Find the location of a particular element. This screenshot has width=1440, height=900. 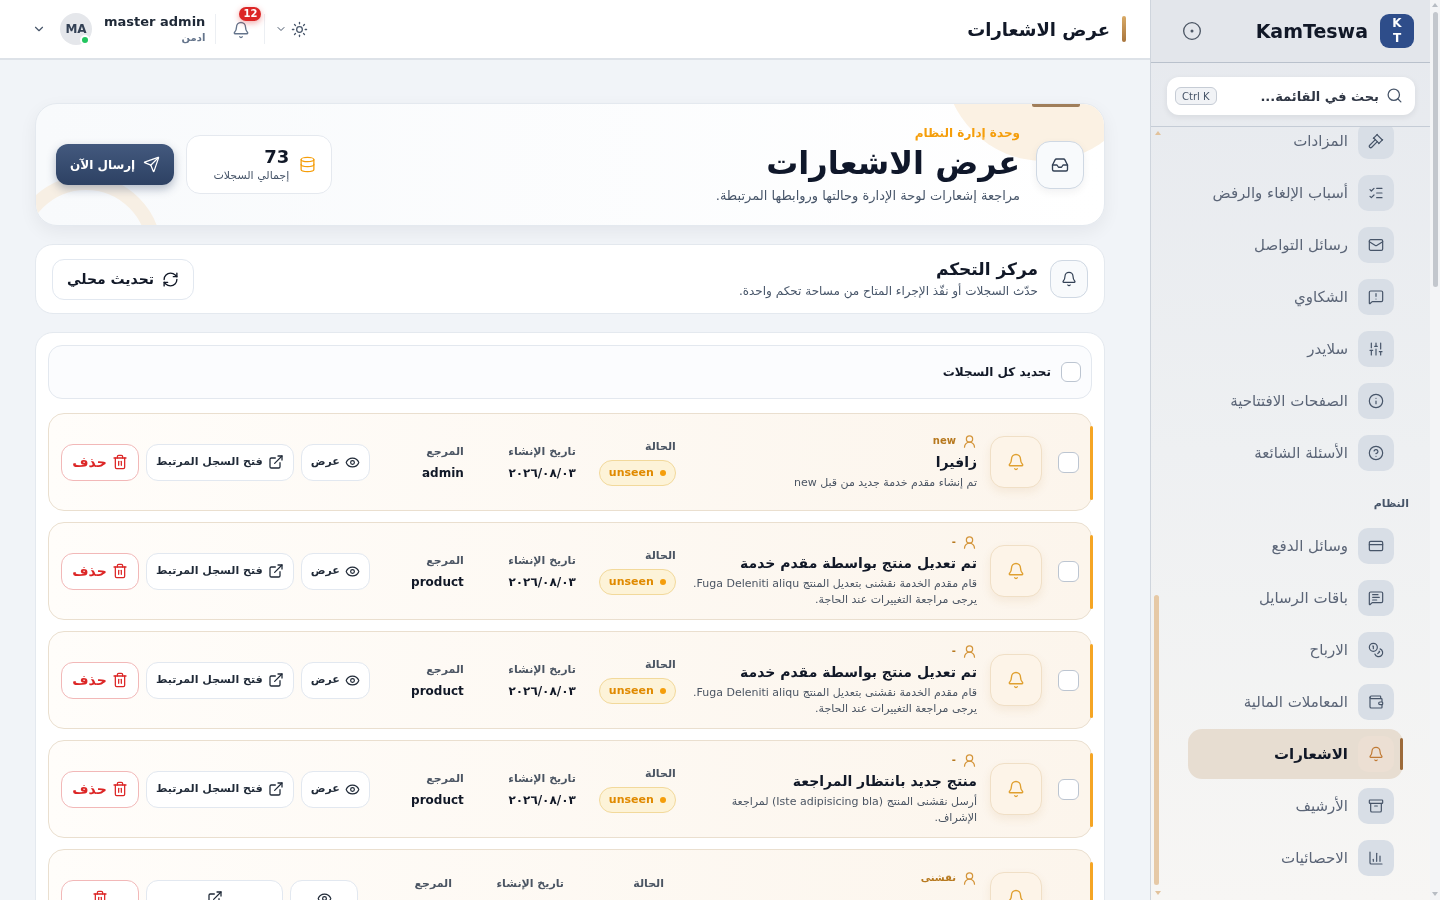

active-indicator-bar is located at coordinates (1401, 754).